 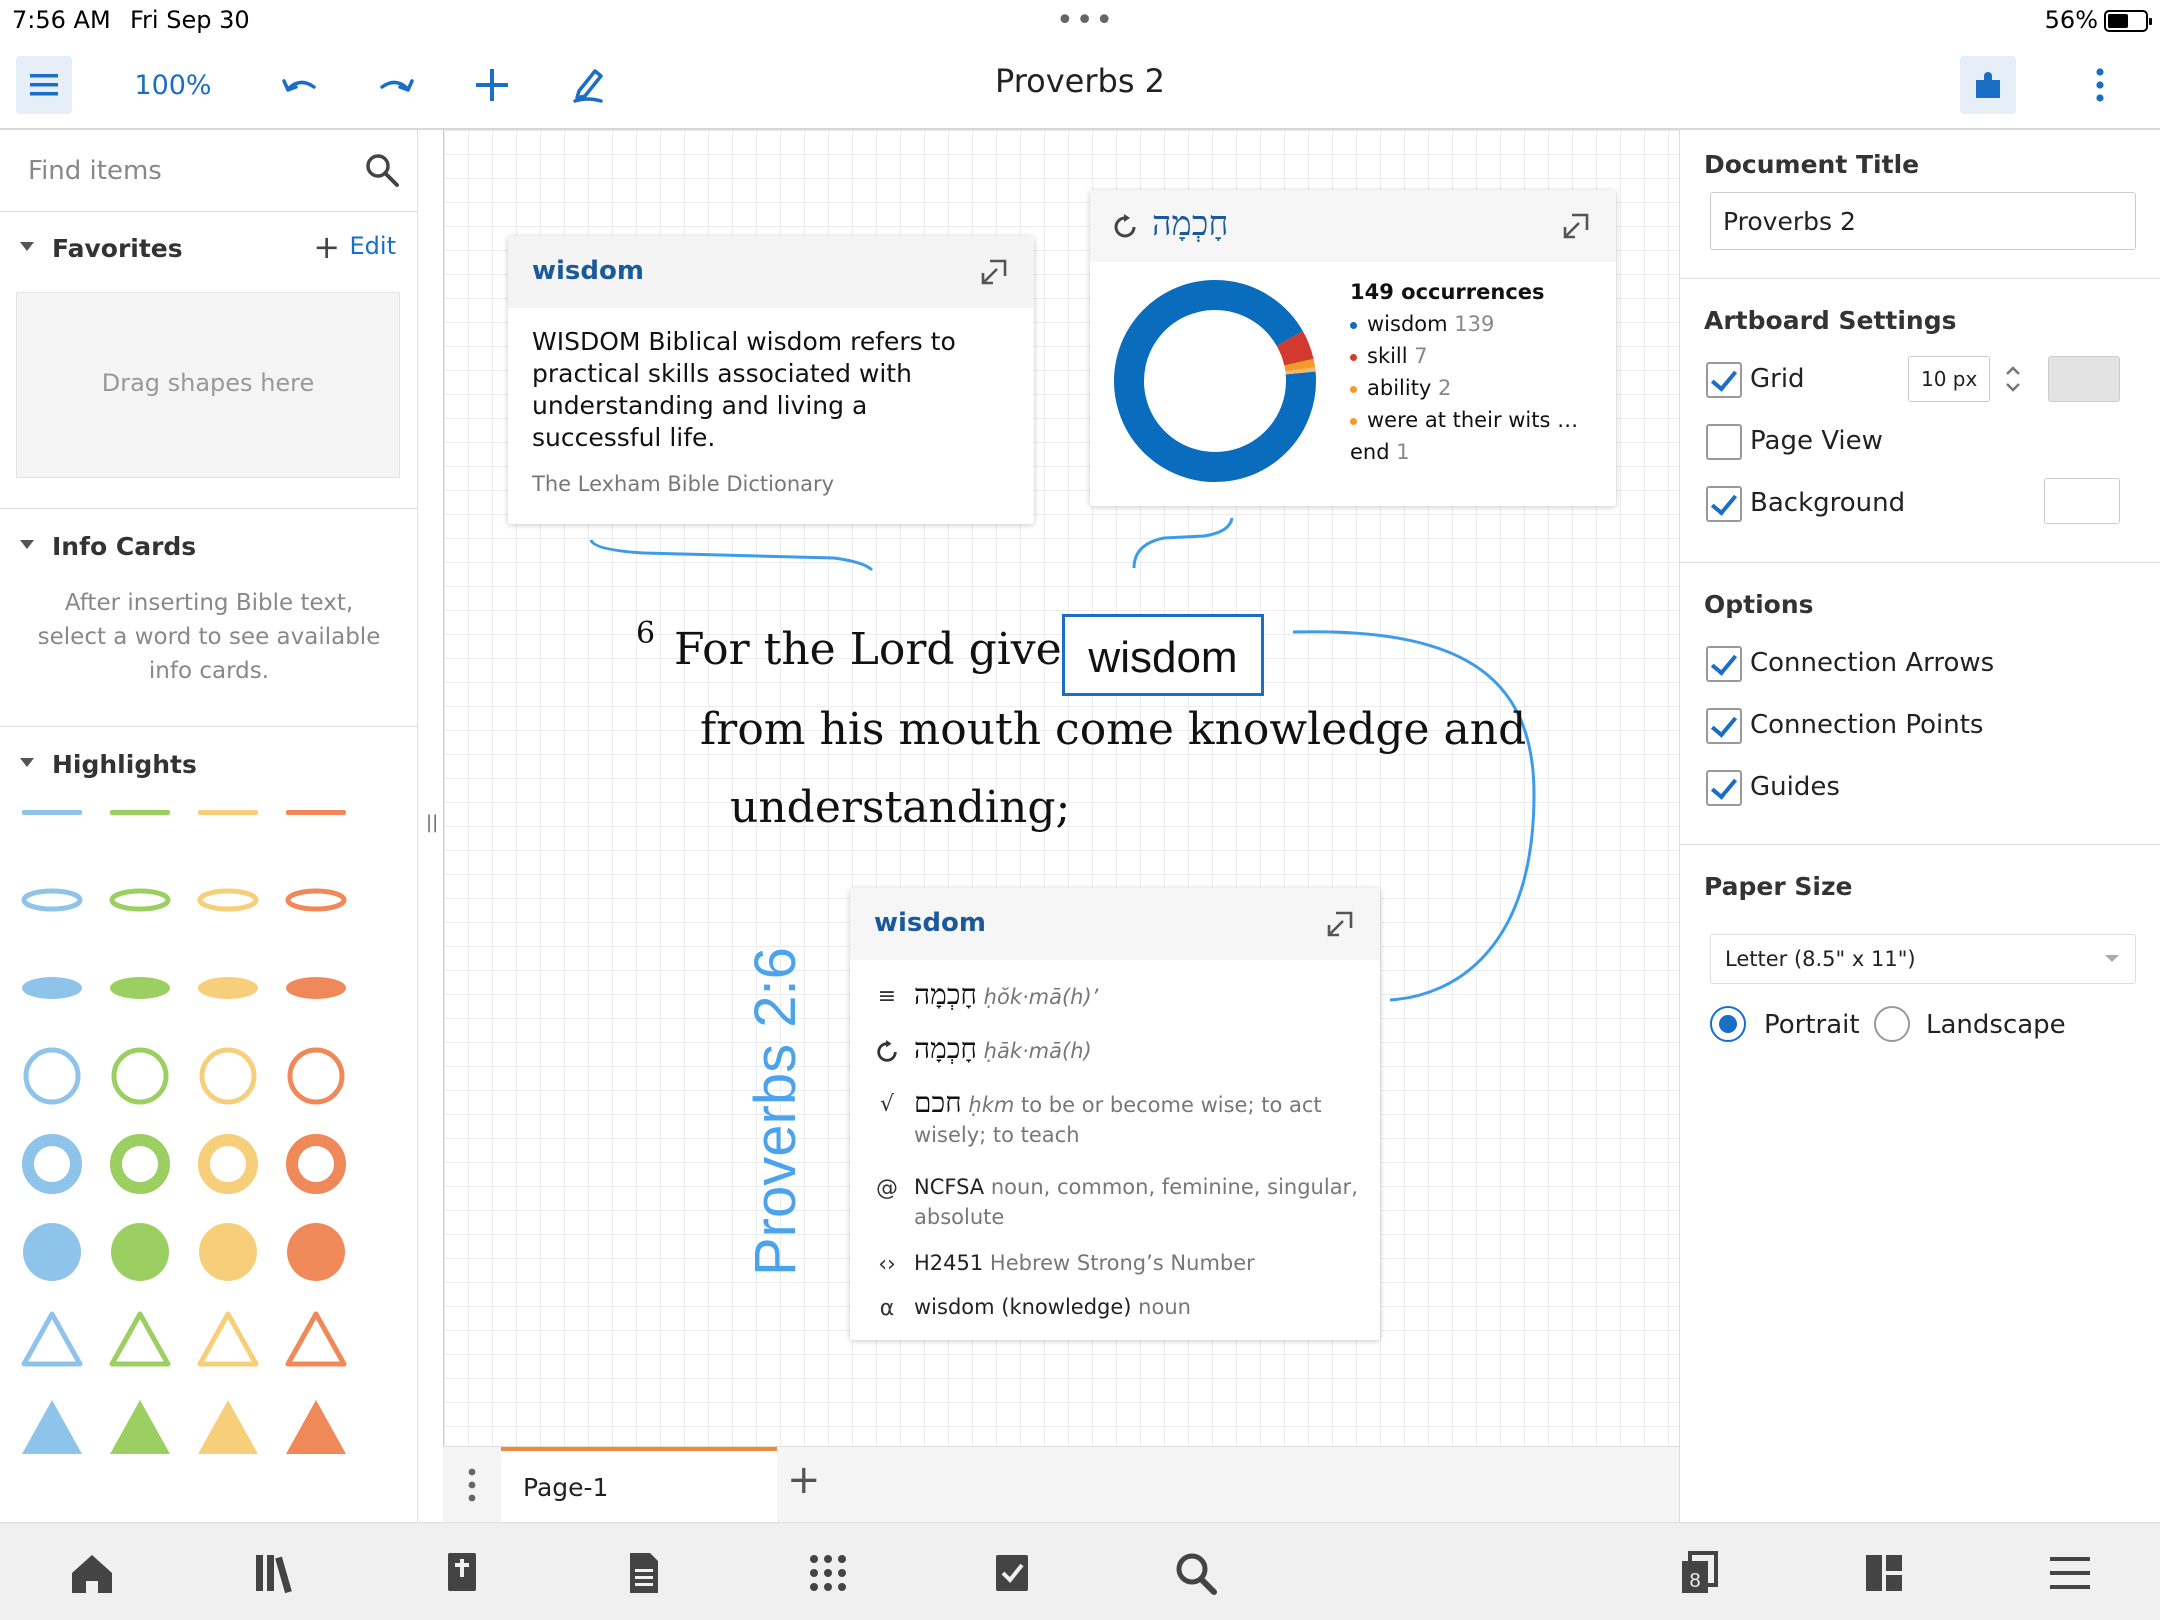 I want to click on draw-button, so click(x=588, y=85).